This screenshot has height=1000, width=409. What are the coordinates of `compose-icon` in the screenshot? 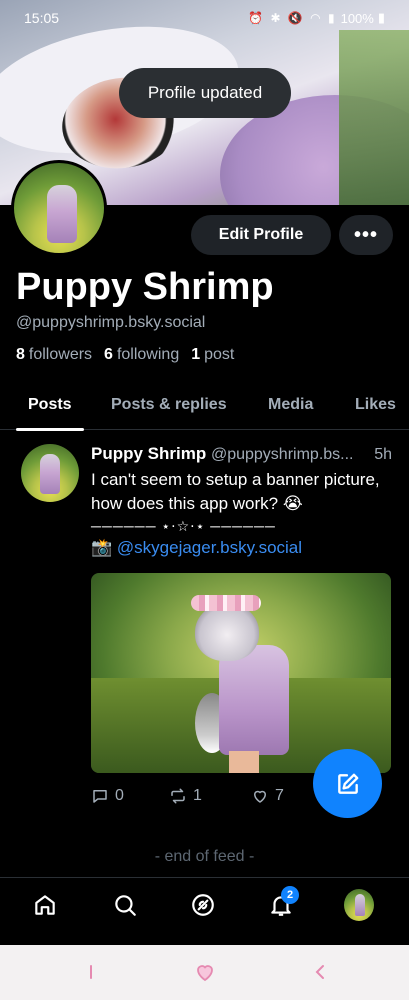 It's located at (347, 783).